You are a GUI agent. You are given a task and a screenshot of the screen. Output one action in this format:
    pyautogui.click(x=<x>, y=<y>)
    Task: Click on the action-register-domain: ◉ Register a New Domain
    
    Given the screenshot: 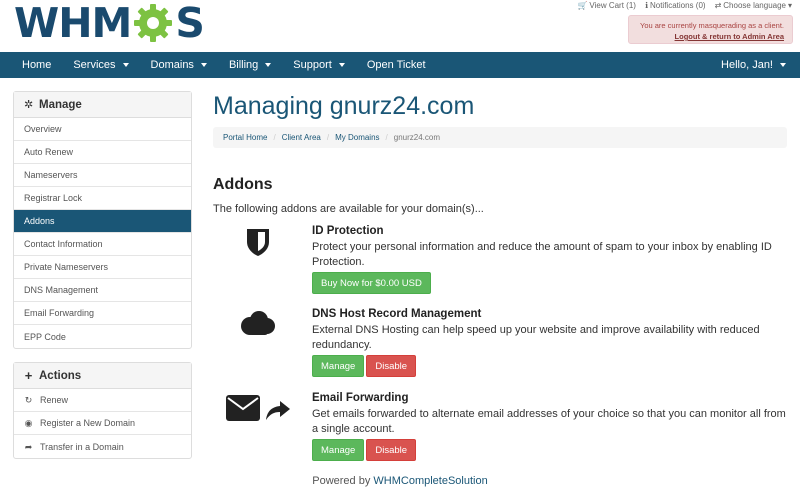 What is the action you would take?
    pyautogui.click(x=102, y=423)
    